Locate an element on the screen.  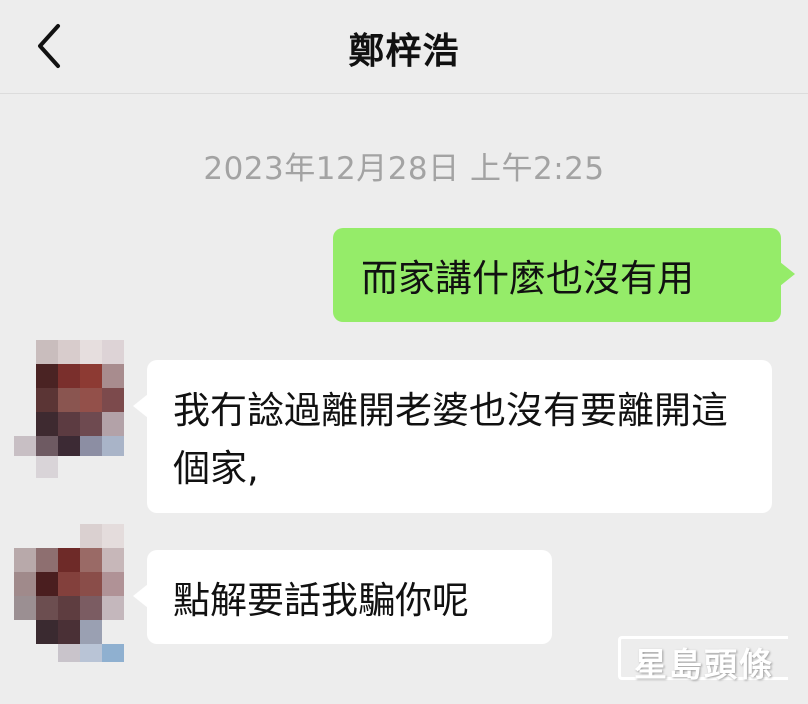
watermark-logo: 星島頭條 is located at coordinates (708, 659).